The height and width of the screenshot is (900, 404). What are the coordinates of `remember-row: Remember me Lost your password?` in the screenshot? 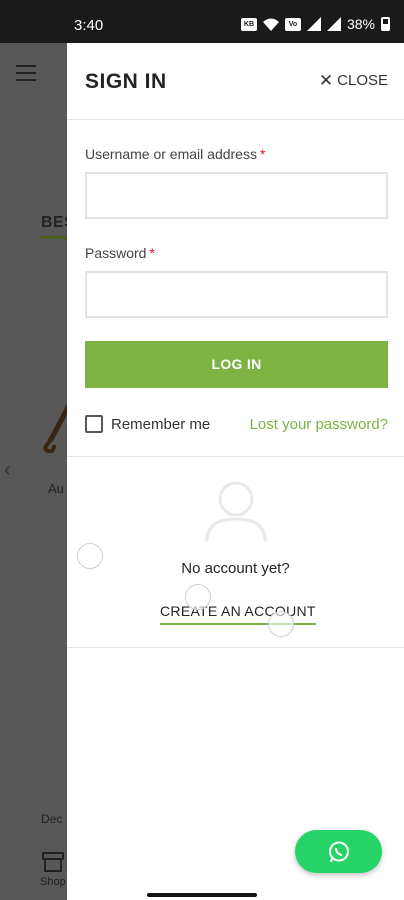 It's located at (236, 424).